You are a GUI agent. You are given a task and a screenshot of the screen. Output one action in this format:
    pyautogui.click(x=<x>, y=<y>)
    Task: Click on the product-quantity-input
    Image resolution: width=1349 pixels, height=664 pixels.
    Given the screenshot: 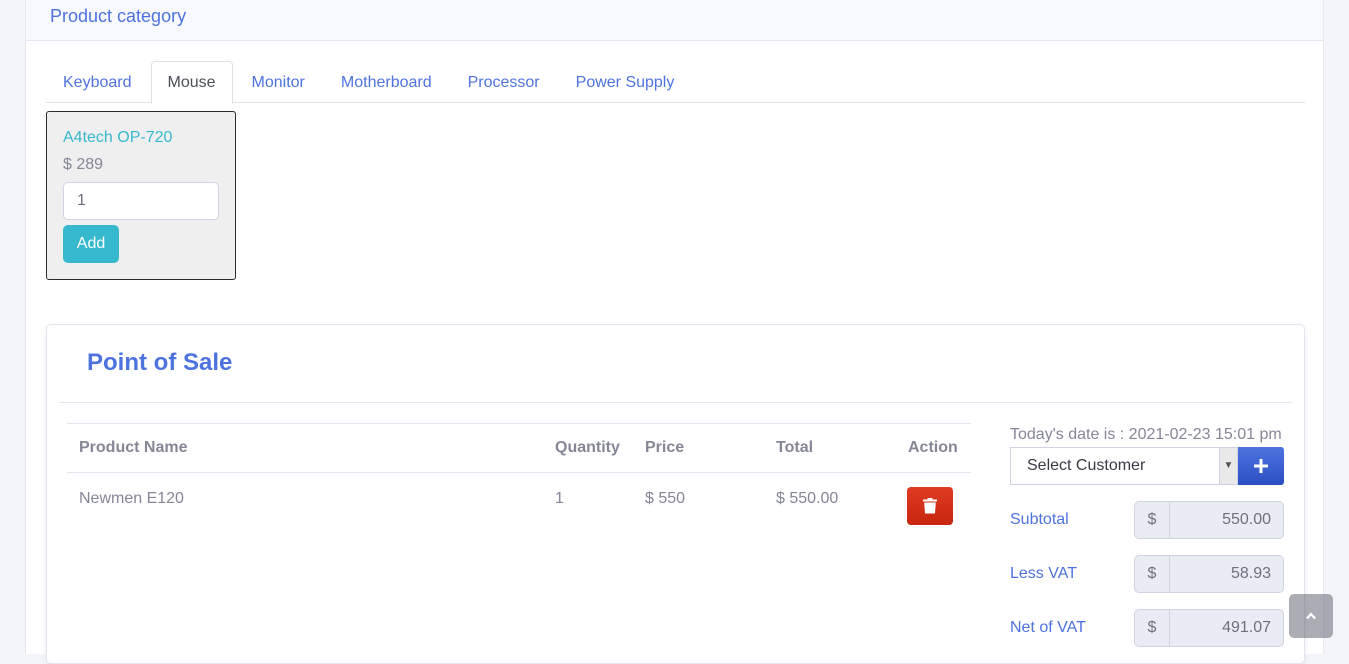 What is the action you would take?
    pyautogui.click(x=141, y=201)
    